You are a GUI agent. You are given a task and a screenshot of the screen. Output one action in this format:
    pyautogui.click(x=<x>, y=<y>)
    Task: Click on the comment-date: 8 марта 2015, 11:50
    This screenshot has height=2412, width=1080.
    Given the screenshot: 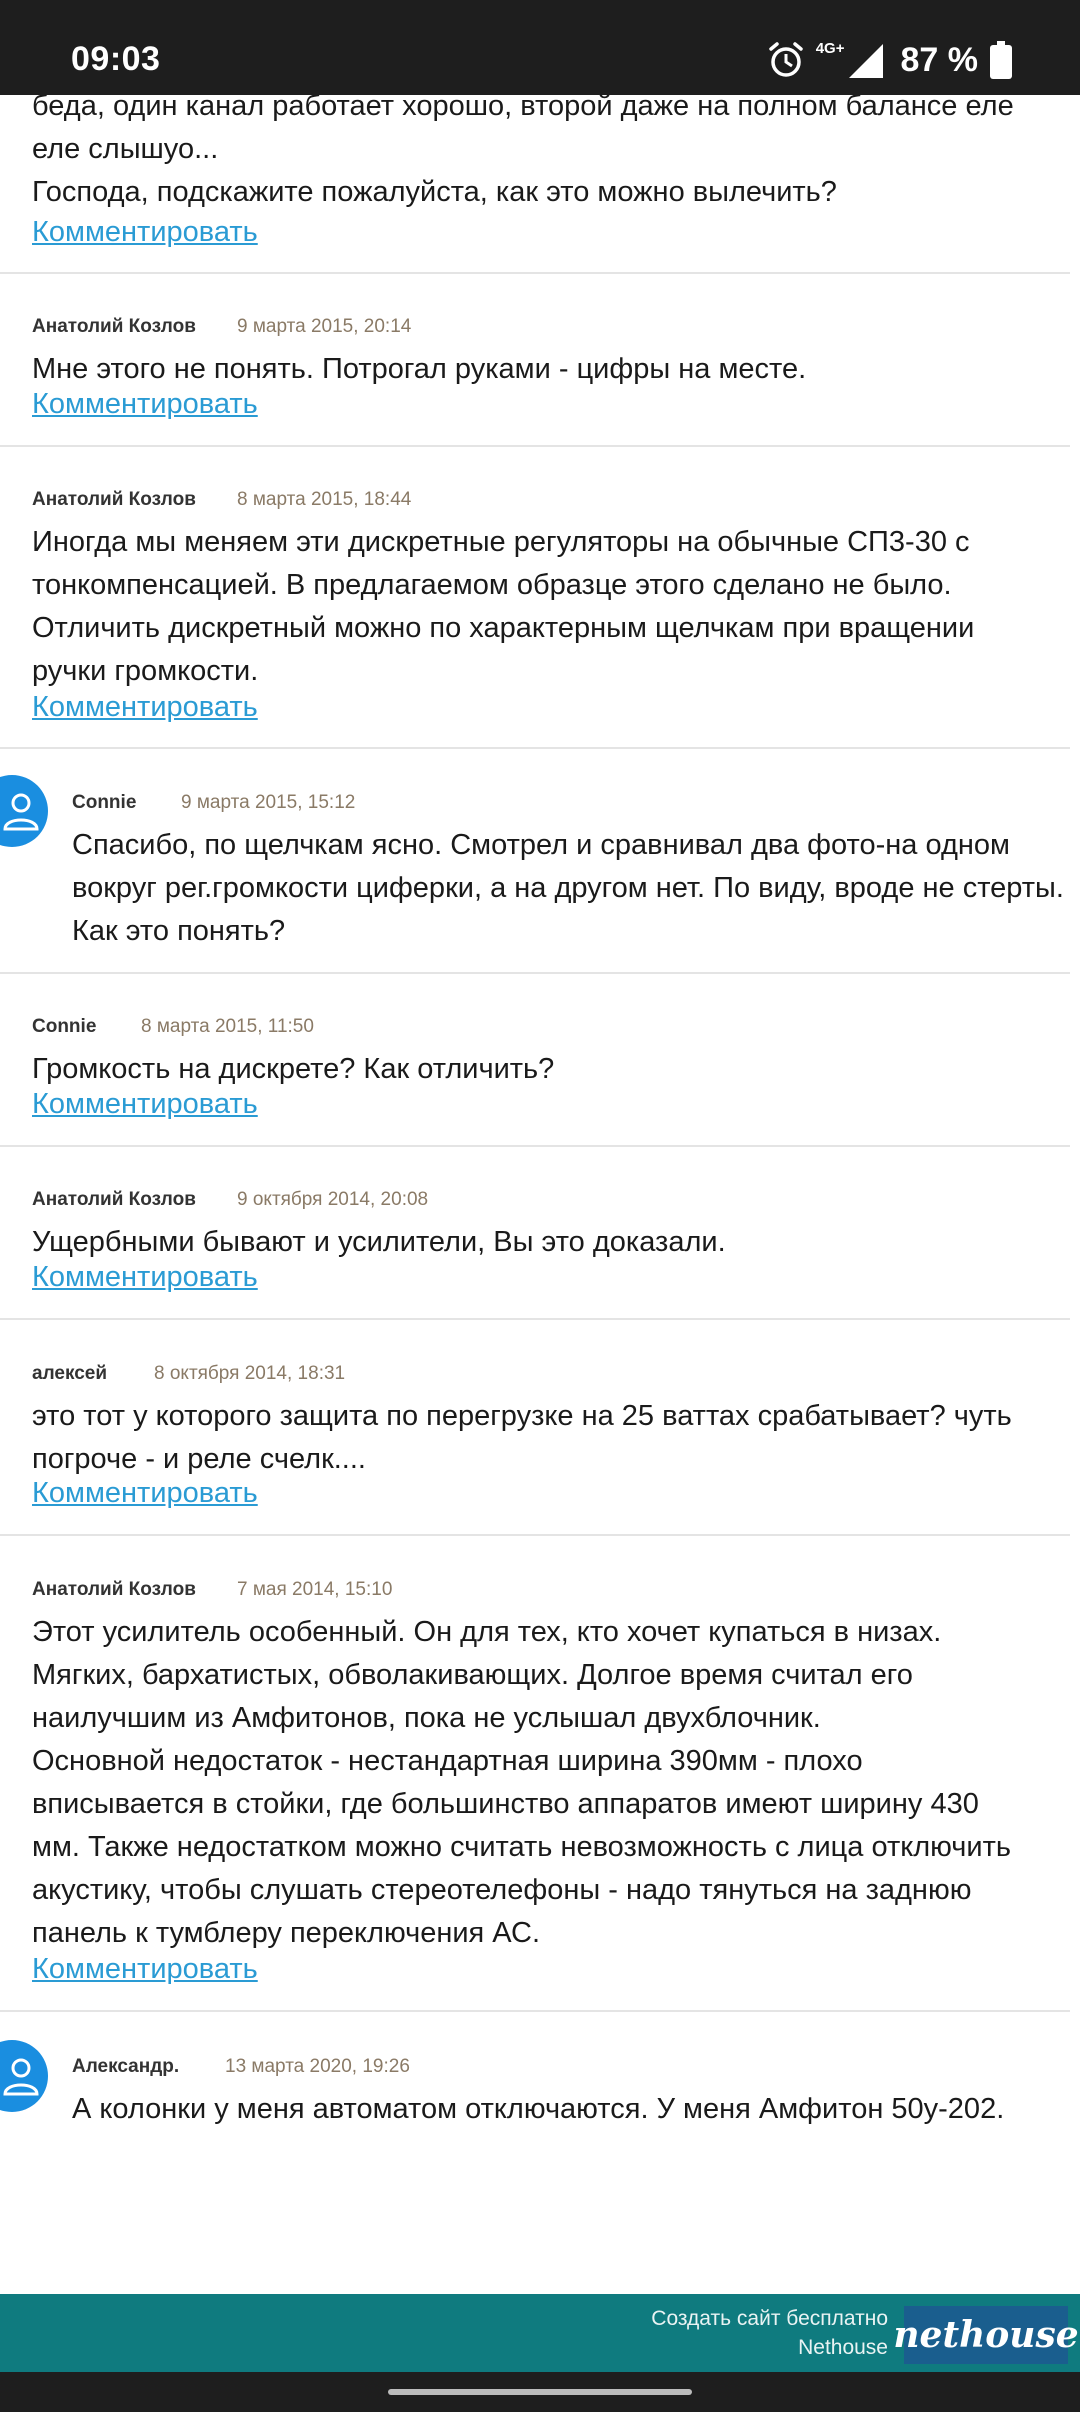 What is the action you would take?
    pyautogui.click(x=227, y=1026)
    